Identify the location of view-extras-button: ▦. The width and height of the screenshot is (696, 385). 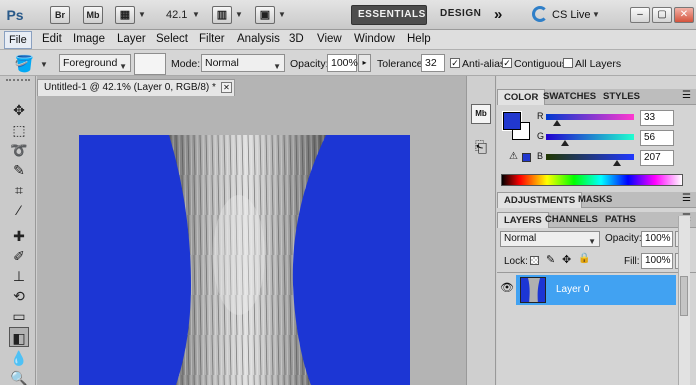
(125, 15).